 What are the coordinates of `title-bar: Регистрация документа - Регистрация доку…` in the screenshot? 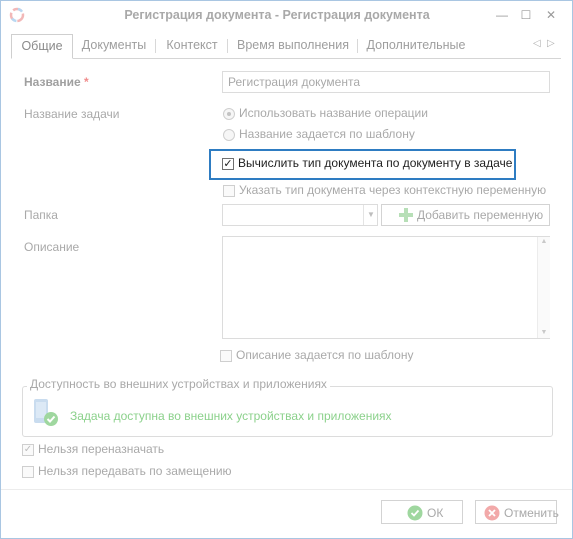 It's located at (286, 16).